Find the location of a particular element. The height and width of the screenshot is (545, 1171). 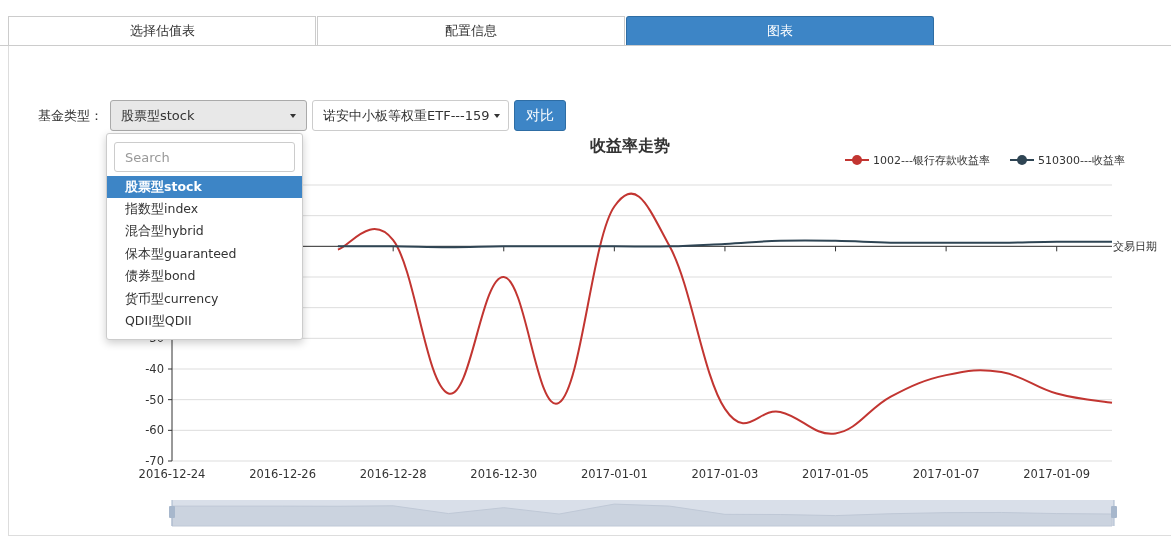

x-tick-label: 2016-12-28 is located at coordinates (393, 474).